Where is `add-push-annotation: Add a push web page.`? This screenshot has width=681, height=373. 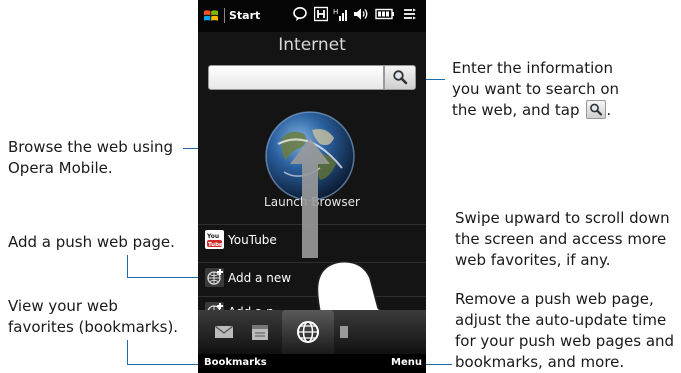
add-push-annotation: Add a push web page. is located at coordinates (91, 242).